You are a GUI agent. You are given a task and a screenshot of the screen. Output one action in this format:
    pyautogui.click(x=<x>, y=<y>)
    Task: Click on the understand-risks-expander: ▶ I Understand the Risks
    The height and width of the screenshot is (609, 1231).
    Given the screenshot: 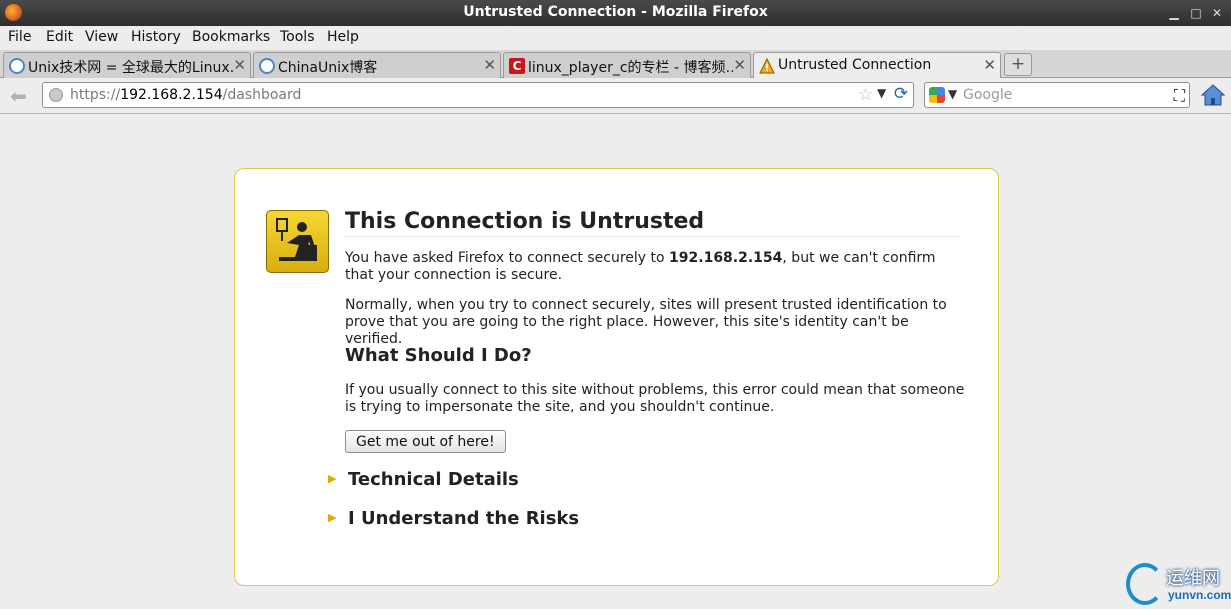 What is the action you would take?
    pyautogui.click(x=453, y=518)
    